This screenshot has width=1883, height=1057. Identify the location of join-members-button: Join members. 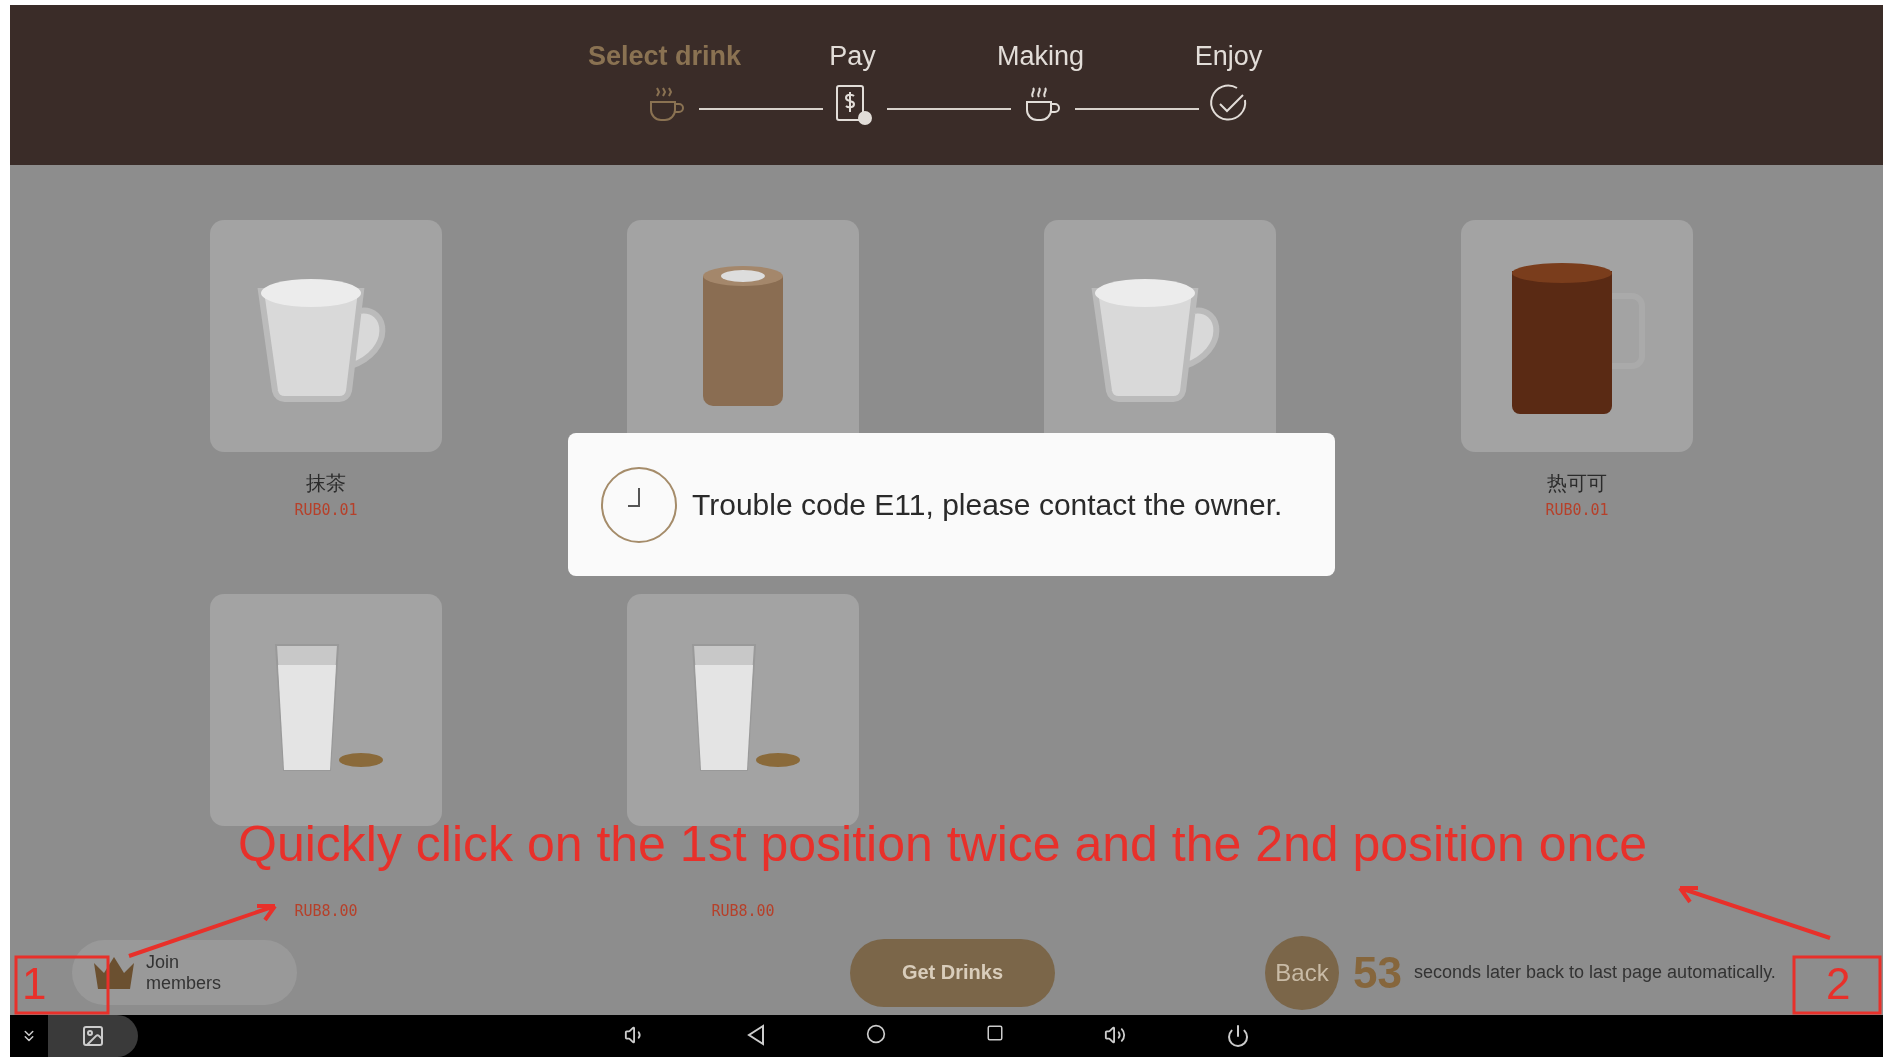
(184, 972).